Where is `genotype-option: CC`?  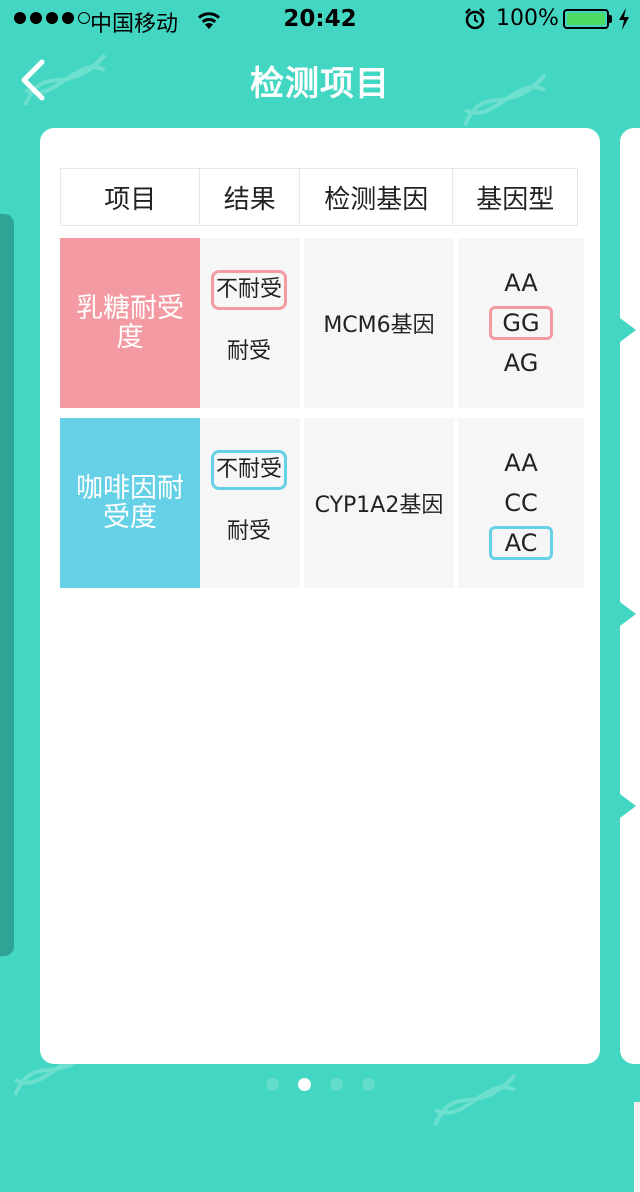
genotype-option: CC is located at coordinates (521, 503).